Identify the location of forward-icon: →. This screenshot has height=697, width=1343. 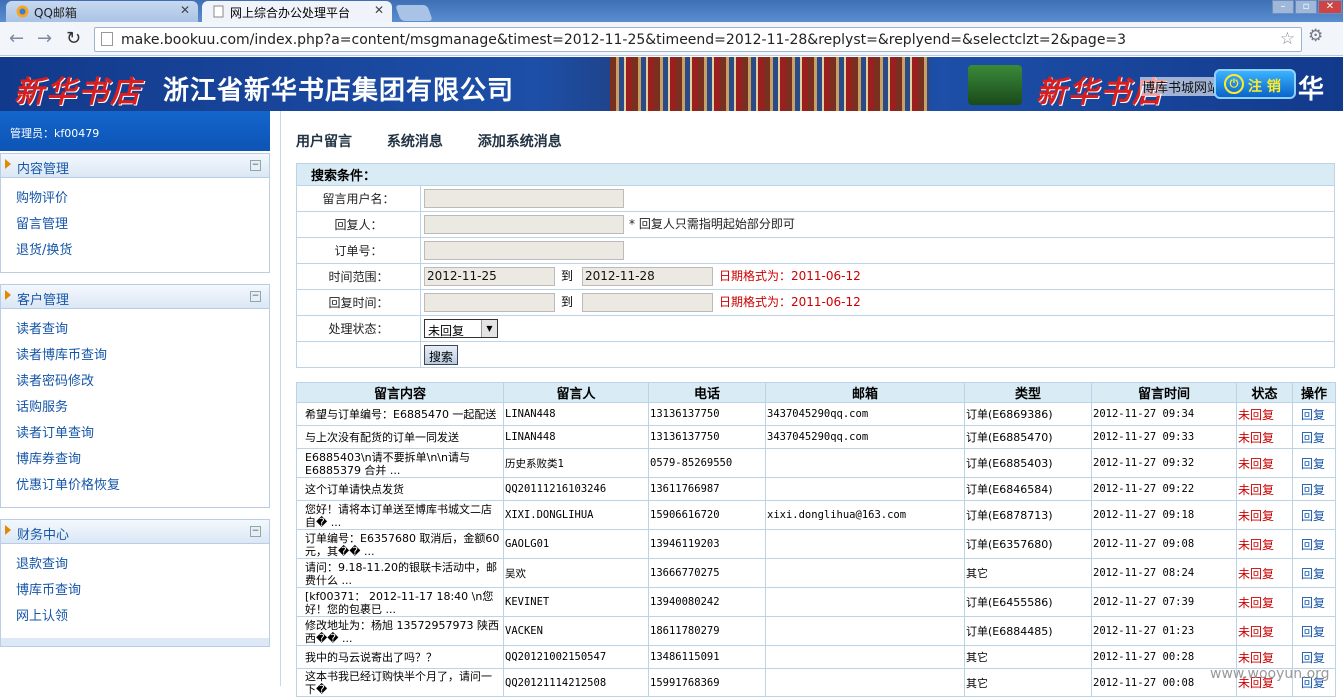
(44, 38).